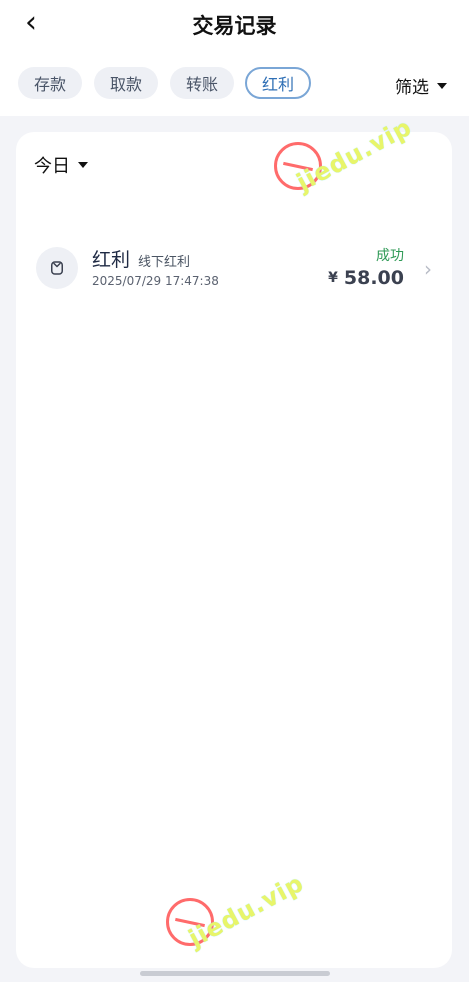  I want to click on transaction-amount: ¥ 58.00, so click(366, 278).